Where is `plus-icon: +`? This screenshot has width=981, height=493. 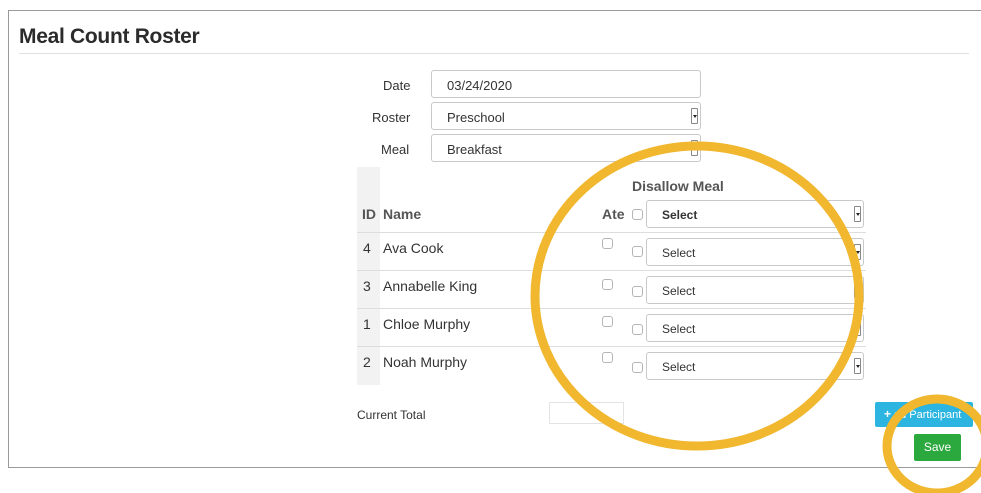 plus-icon: + is located at coordinates (888, 414).